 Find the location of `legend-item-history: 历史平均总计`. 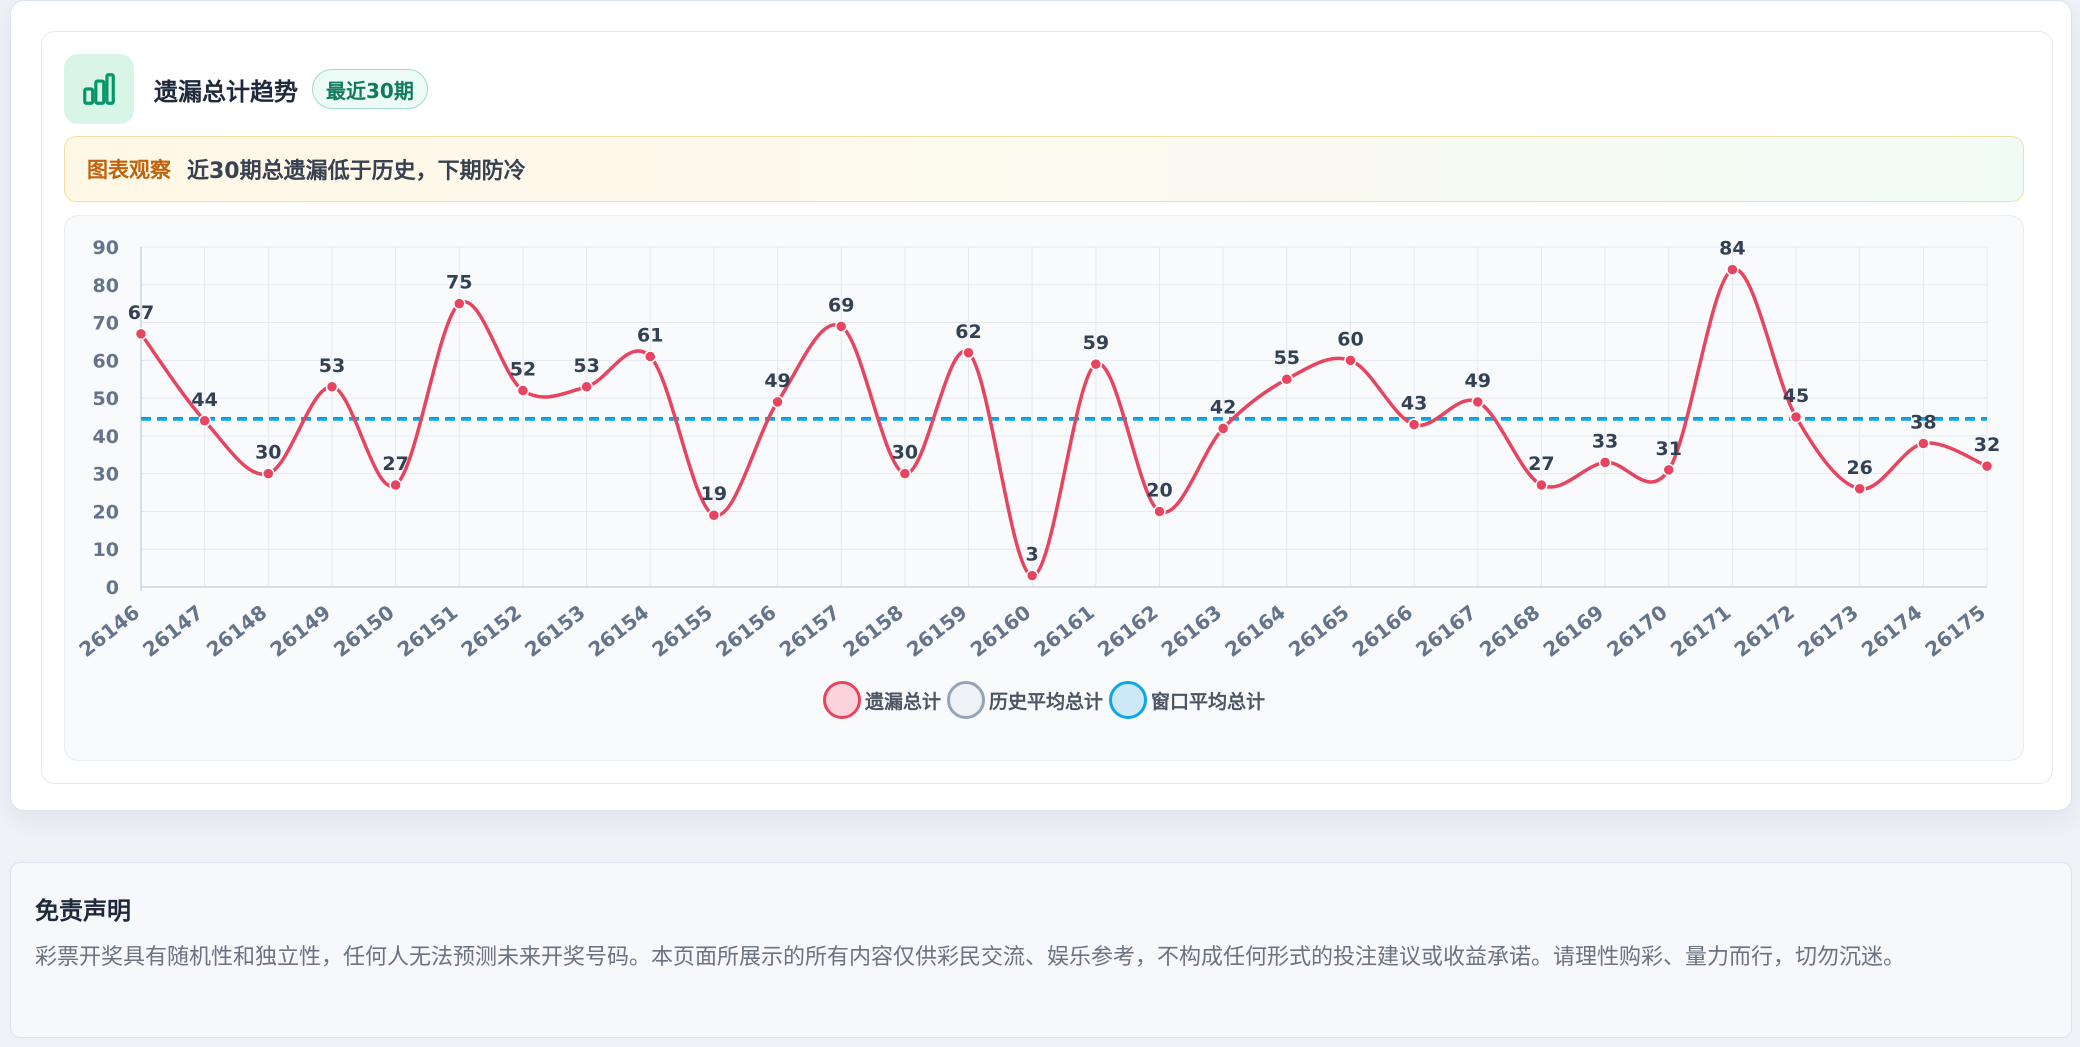

legend-item-history: 历史平均总计 is located at coordinates (1024, 700).